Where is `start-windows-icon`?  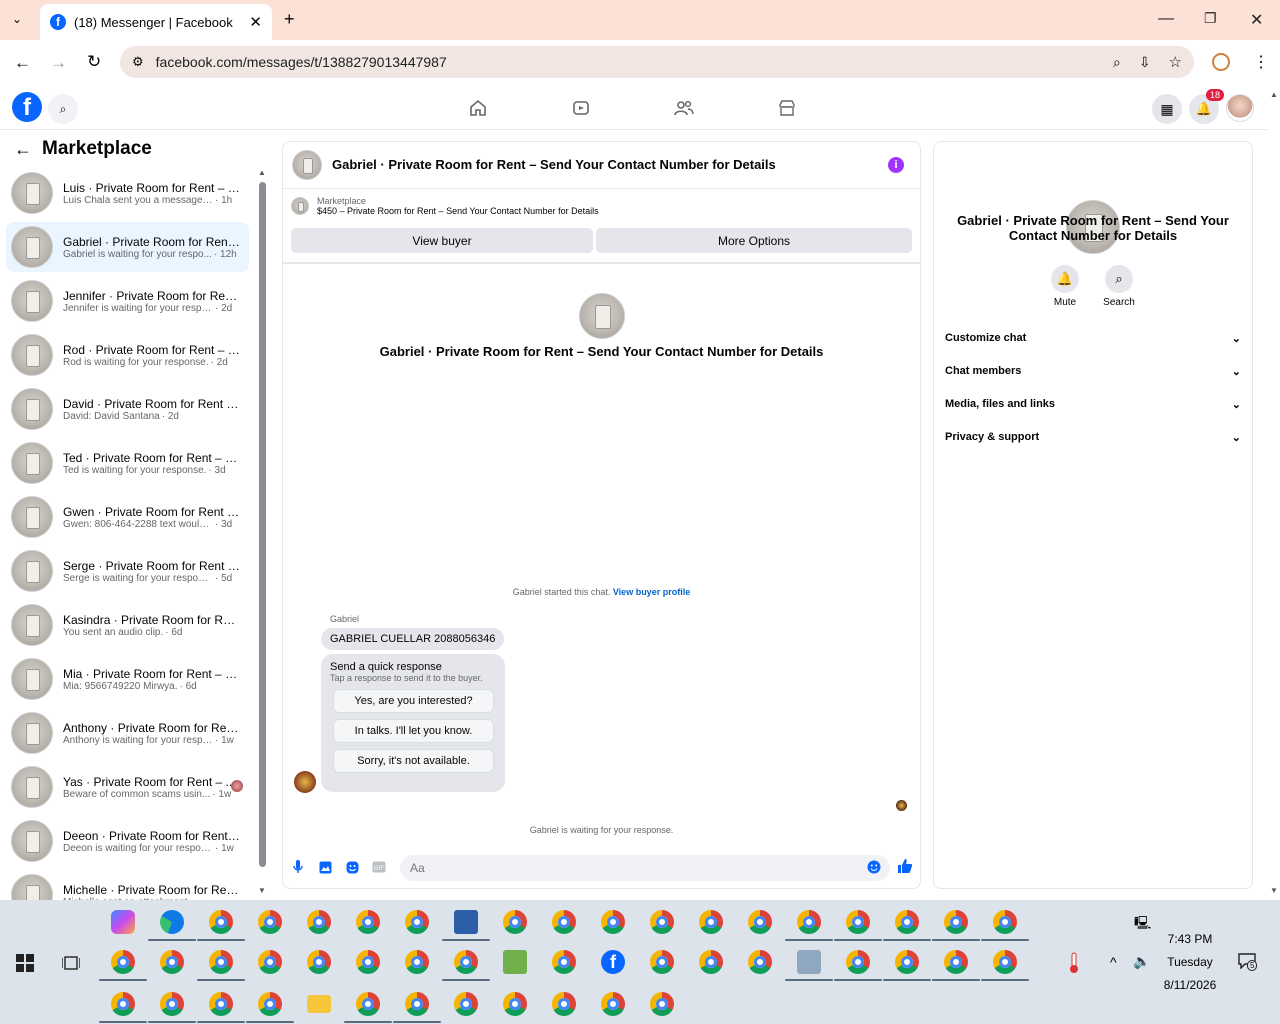
start-windows-icon is located at coordinates (25, 964).